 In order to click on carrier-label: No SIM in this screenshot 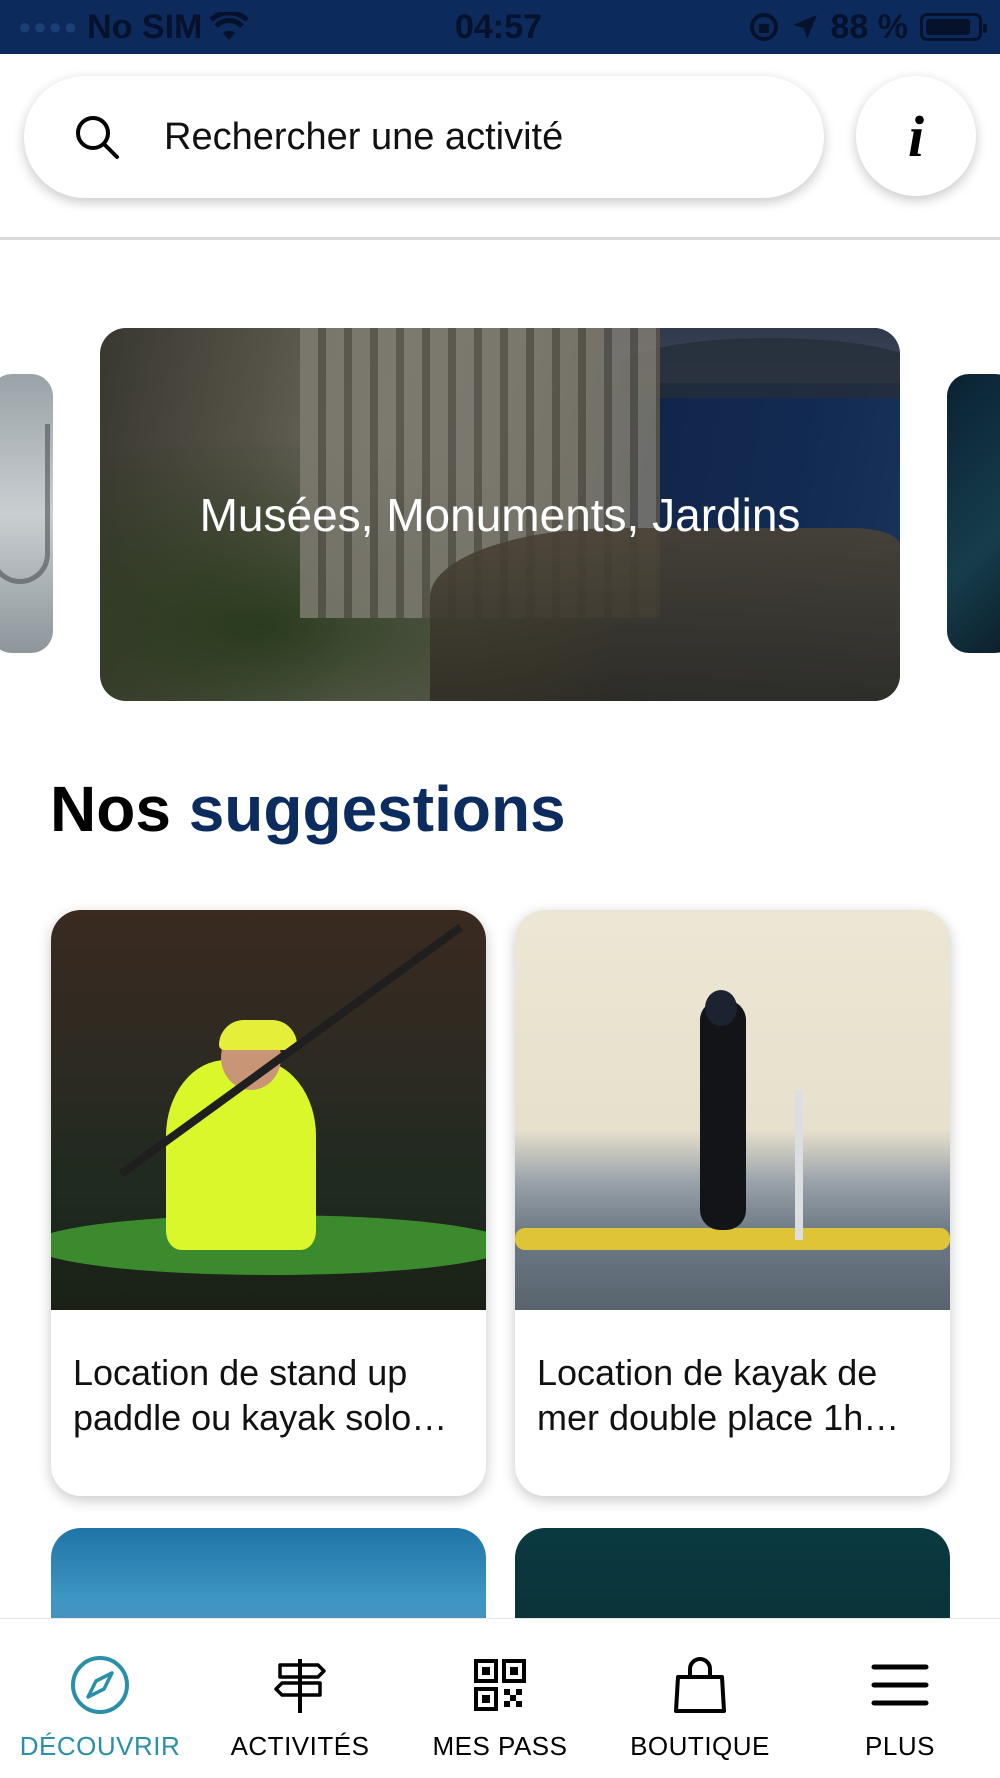, I will do `click(145, 26)`.